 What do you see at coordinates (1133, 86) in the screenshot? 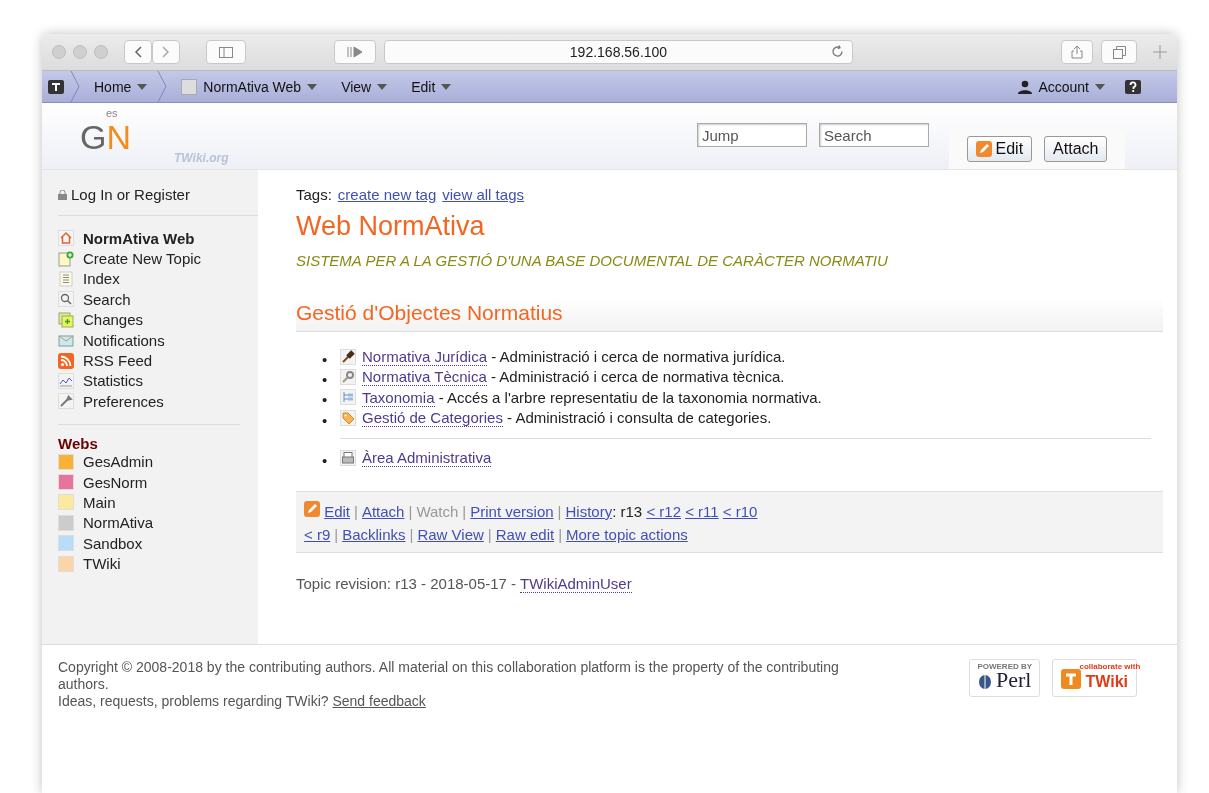
I see `help-icon` at bounding box center [1133, 86].